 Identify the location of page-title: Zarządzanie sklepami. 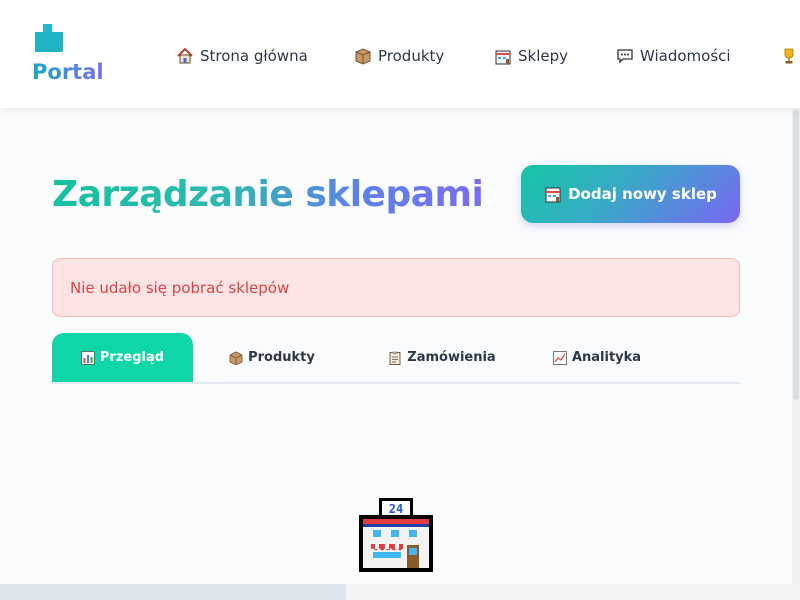
(268, 194).